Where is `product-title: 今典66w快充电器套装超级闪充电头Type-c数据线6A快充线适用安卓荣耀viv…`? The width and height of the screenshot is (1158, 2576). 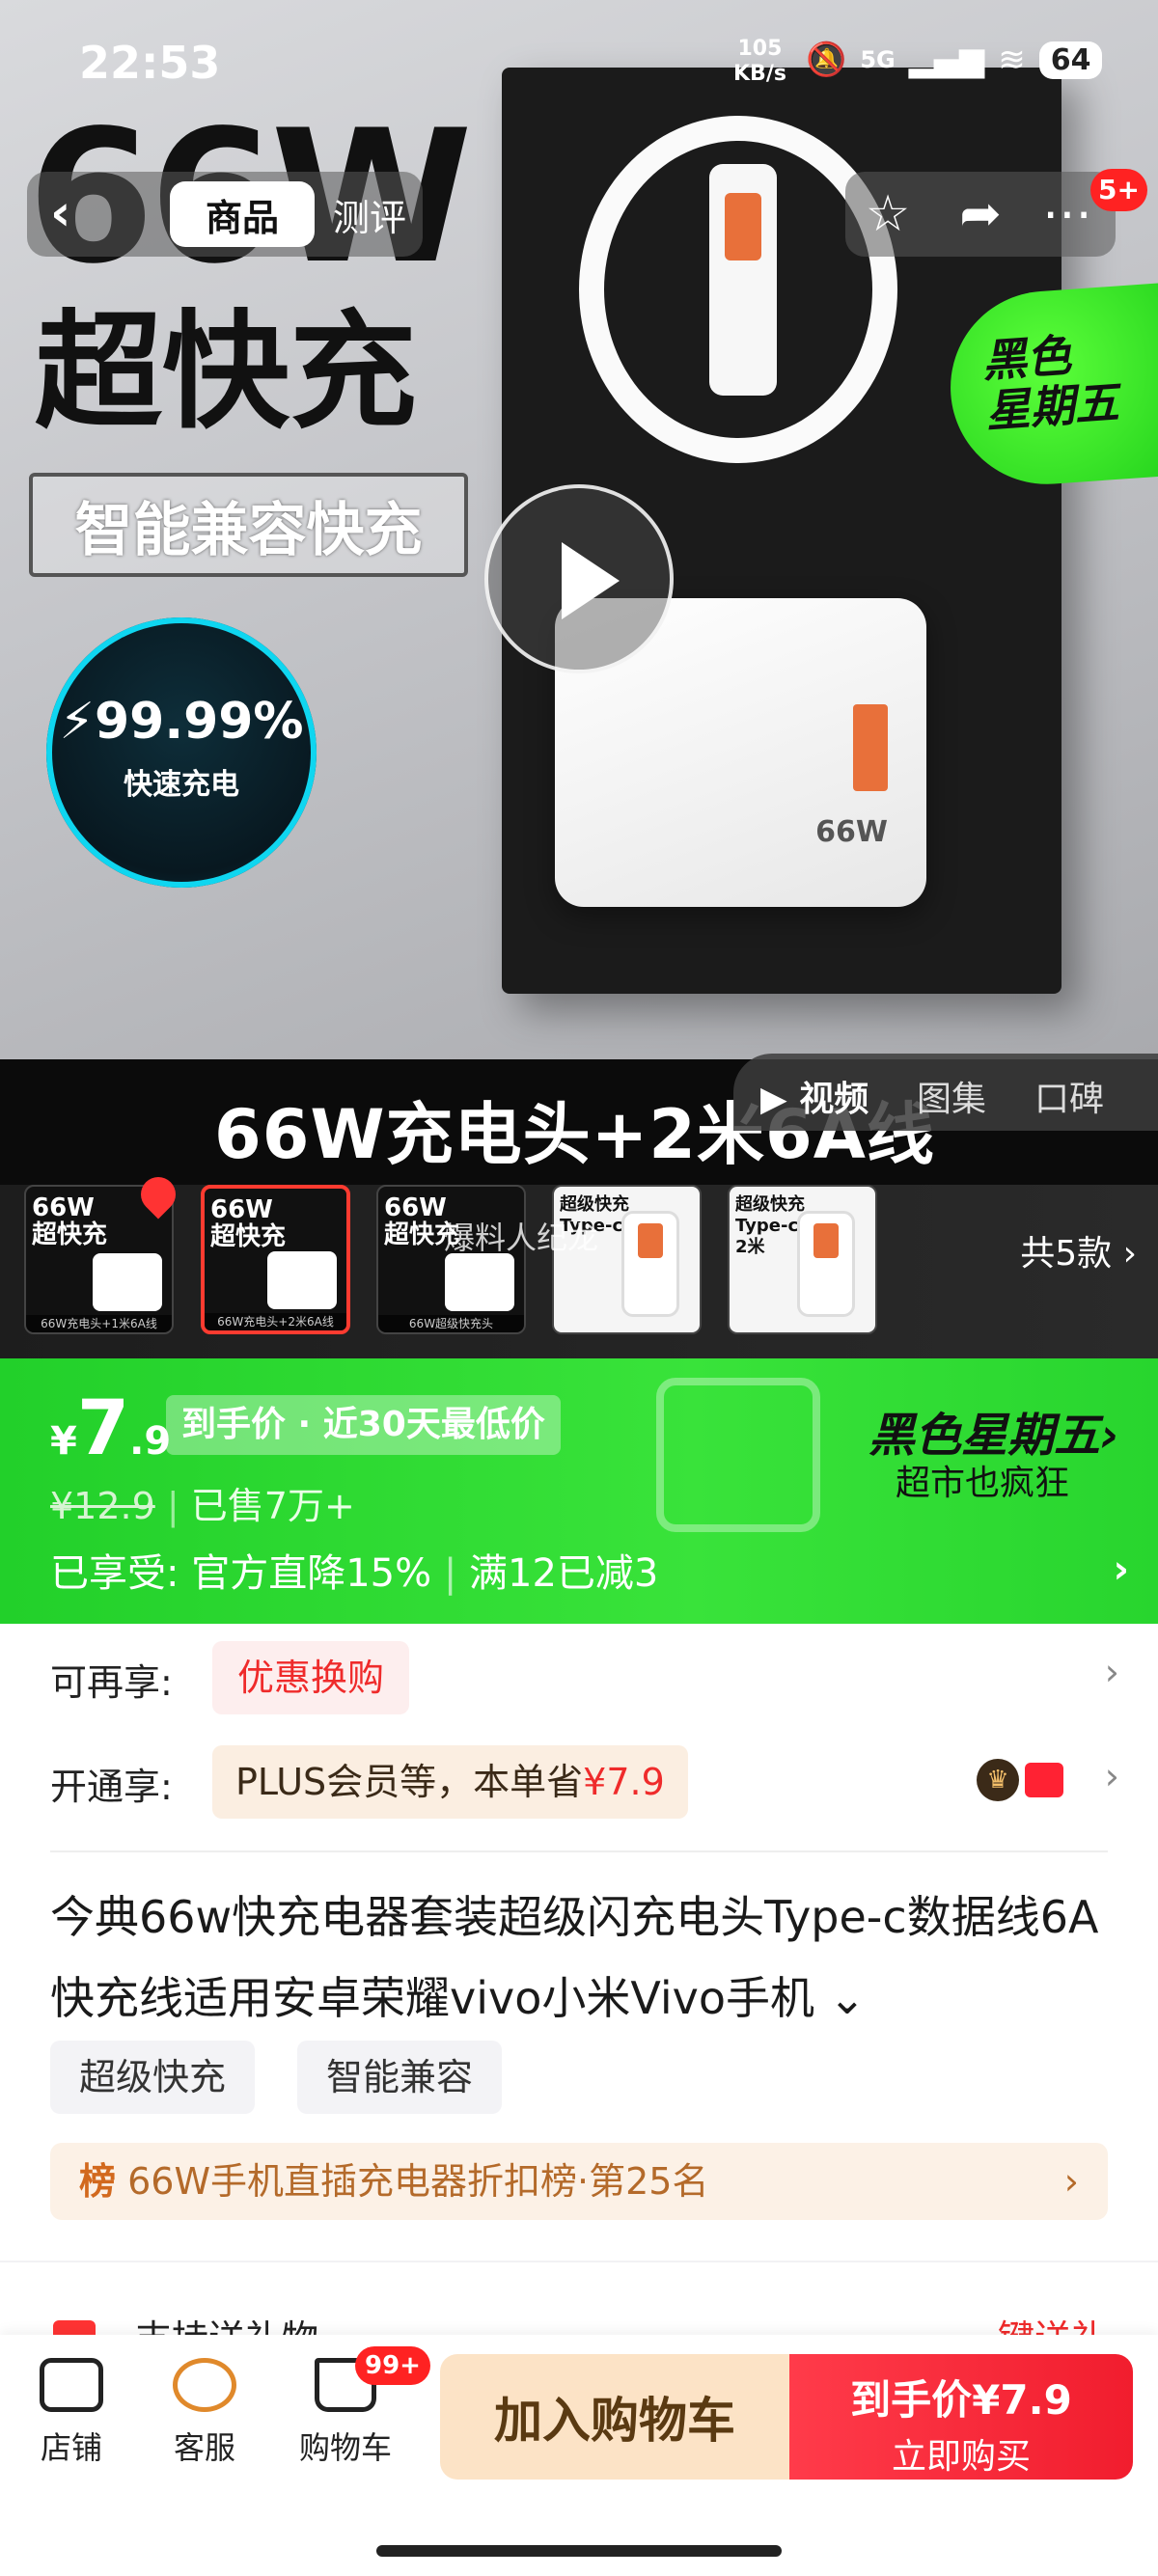
product-title: 今典66w快充电器套装超级闪充电头Type-c数据线6A快充线适用安卓荣耀viv… is located at coordinates (585, 1958).